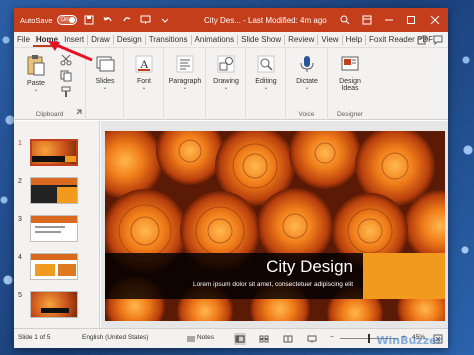 The height and width of the screenshot is (355, 474). What do you see at coordinates (23, 40) in the screenshot?
I see `tab-file: File` at bounding box center [23, 40].